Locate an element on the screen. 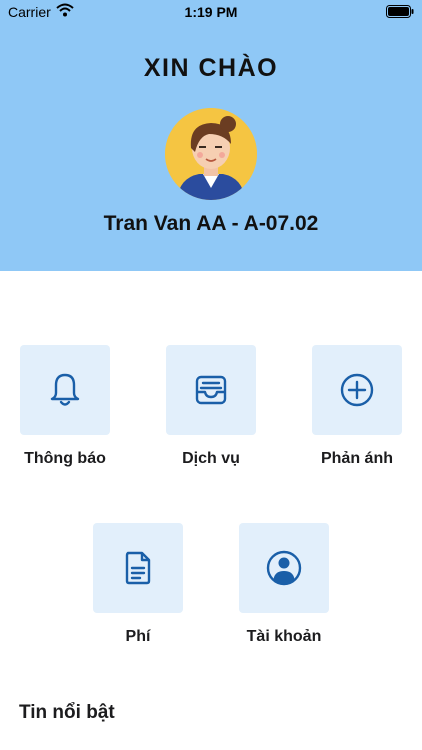 Image resolution: width=422 pixels, height=750 pixels. menu-label-notifications: Thông báo is located at coordinates (65, 459).